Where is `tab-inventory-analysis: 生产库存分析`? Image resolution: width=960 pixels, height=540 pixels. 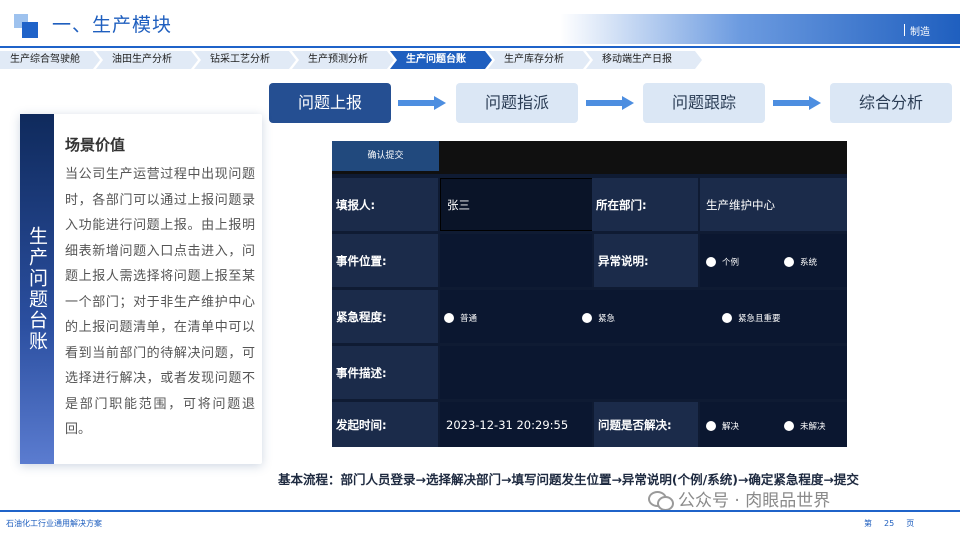 tab-inventory-analysis: 生产库存分析 is located at coordinates (539, 60).